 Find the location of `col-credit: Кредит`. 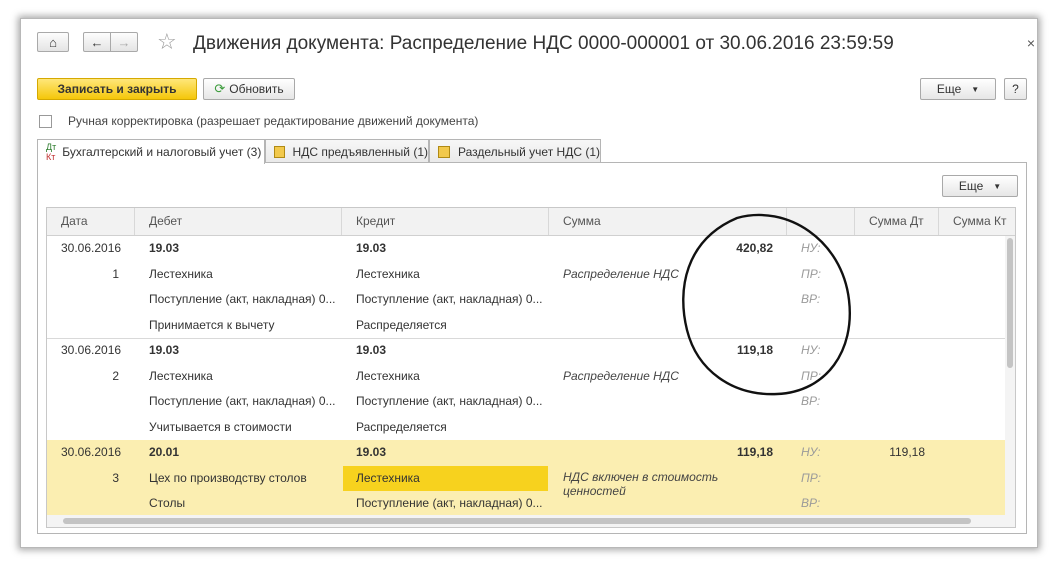

col-credit: Кредит is located at coordinates (445, 221).